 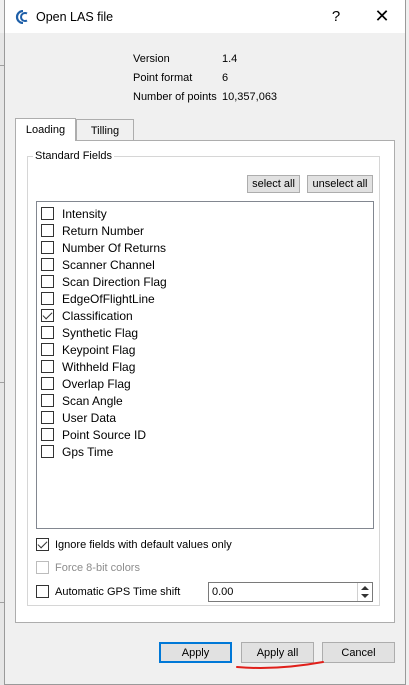 I want to click on cancel-button: Cancel, so click(x=358, y=652).